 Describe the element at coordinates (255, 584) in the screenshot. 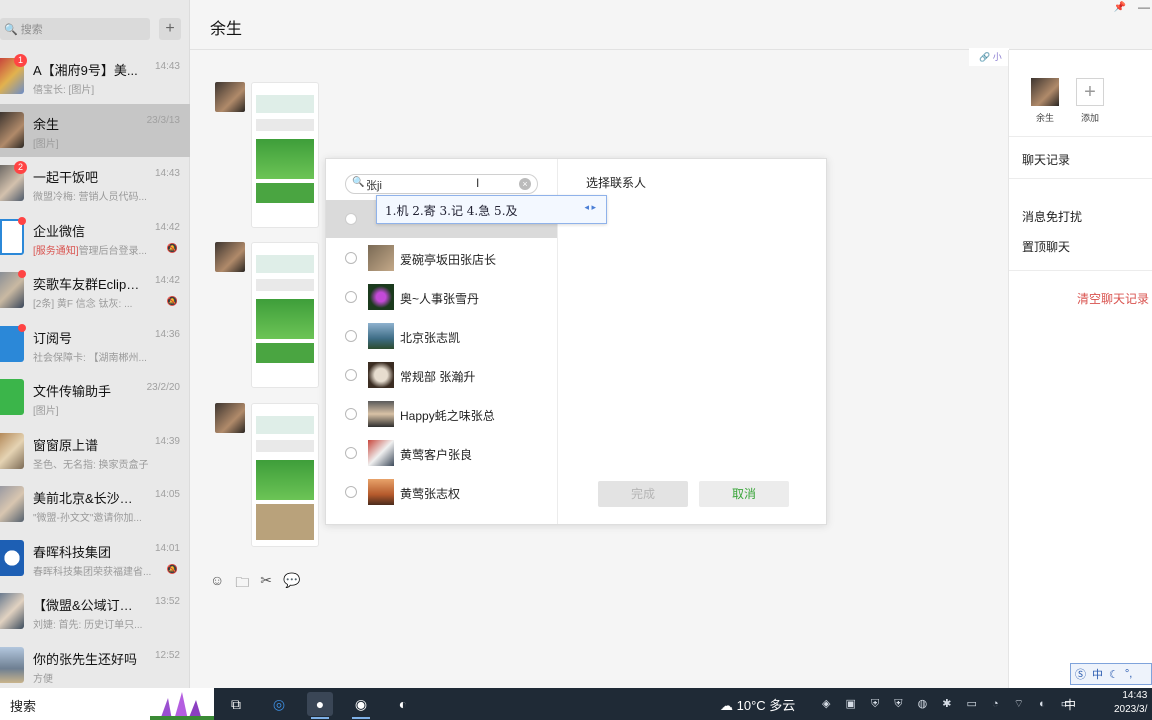

I see `input-toolbar: ☺ 🗀 ✂ 💬` at that location.